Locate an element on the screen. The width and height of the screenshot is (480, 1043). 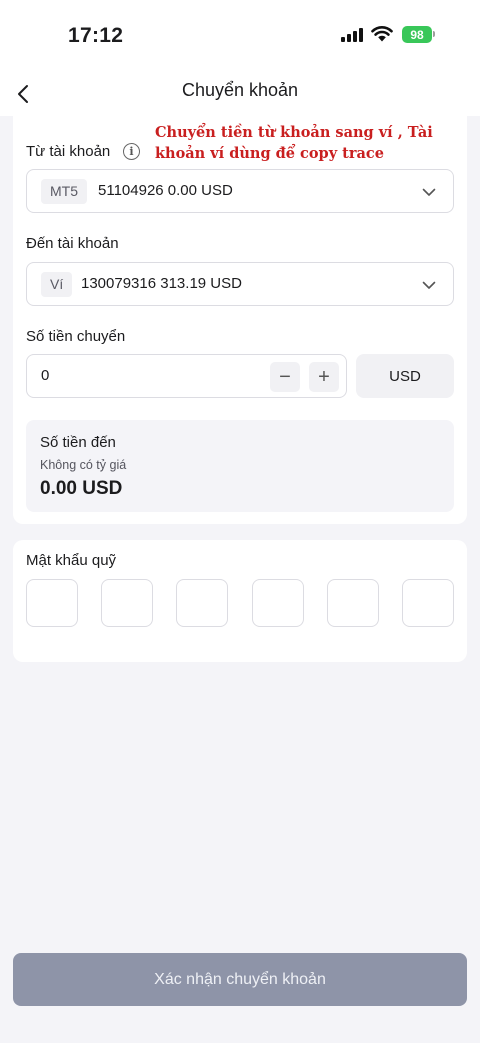
nav-bar: Chuyển khoản is located at coordinates (240, 94).